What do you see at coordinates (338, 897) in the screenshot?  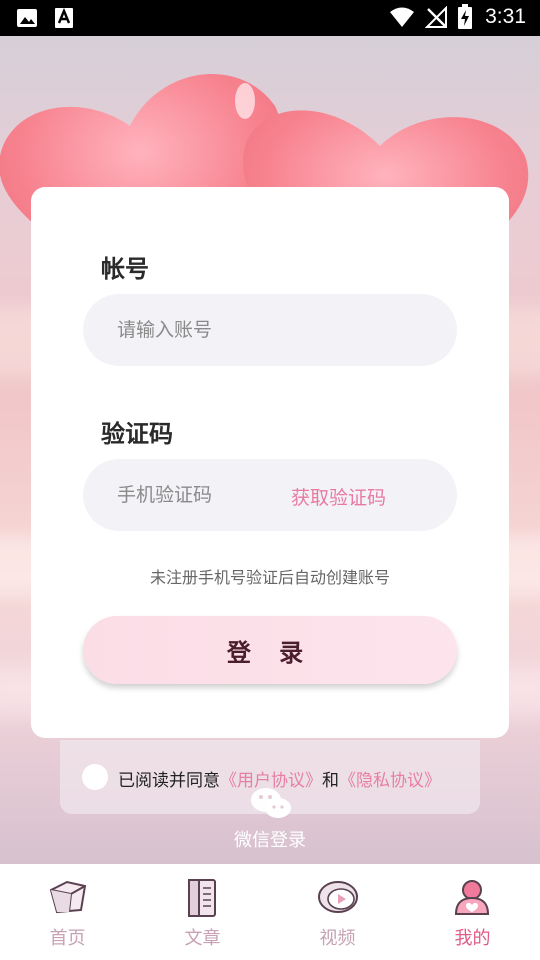 I see `video-play-icon` at bounding box center [338, 897].